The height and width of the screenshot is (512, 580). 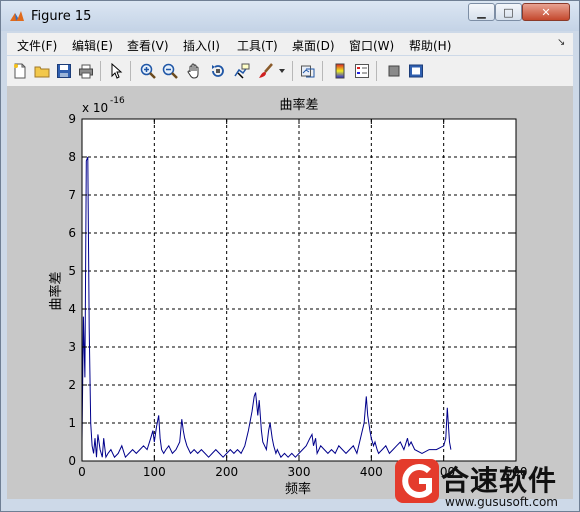 What do you see at coordinates (148, 71) in the screenshot?
I see `zoom-in-icon` at bounding box center [148, 71].